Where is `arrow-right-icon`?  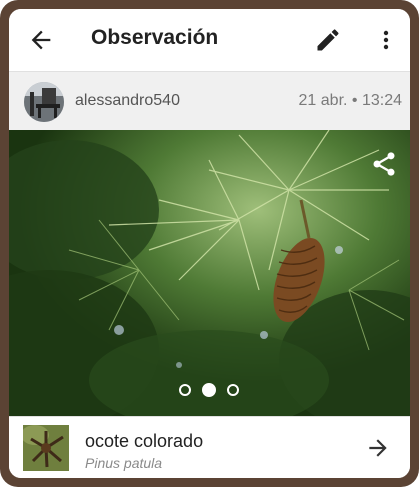 arrow-right-icon is located at coordinates (378, 448).